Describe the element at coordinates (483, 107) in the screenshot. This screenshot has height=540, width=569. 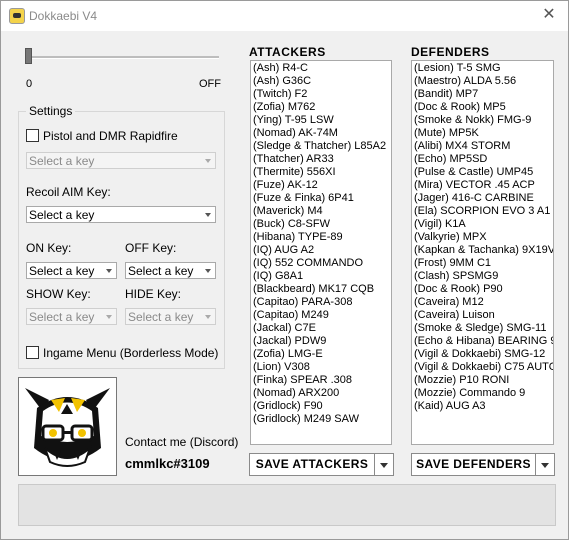
I see `list-item: (Doc & Rook) MP5` at that location.